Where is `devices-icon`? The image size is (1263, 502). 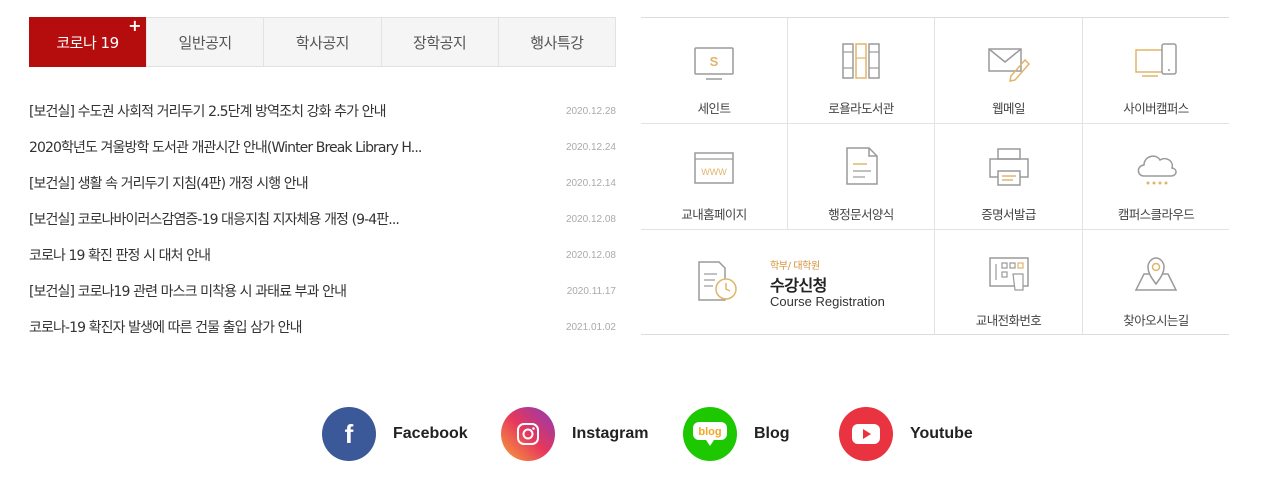
devices-icon is located at coordinates (1156, 60).